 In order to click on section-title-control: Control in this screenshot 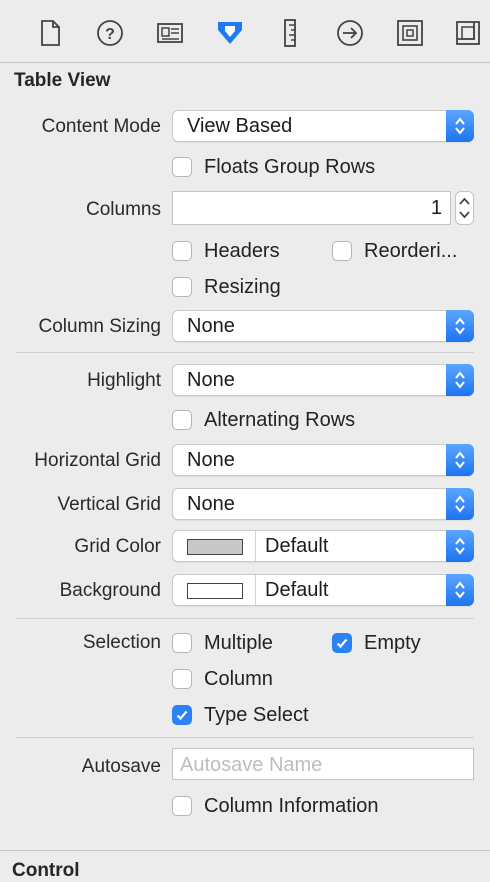, I will do `click(46, 870)`.